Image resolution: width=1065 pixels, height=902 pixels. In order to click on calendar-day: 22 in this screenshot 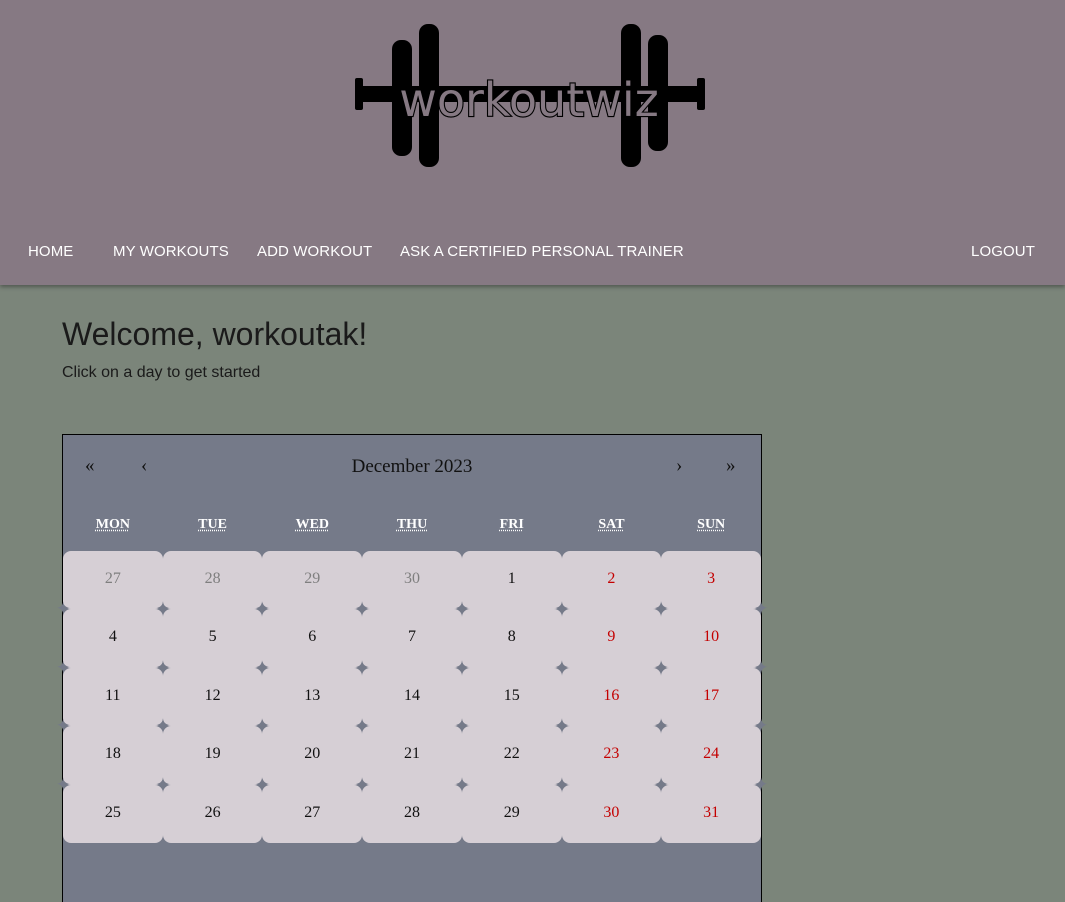, I will do `click(511, 755)`.